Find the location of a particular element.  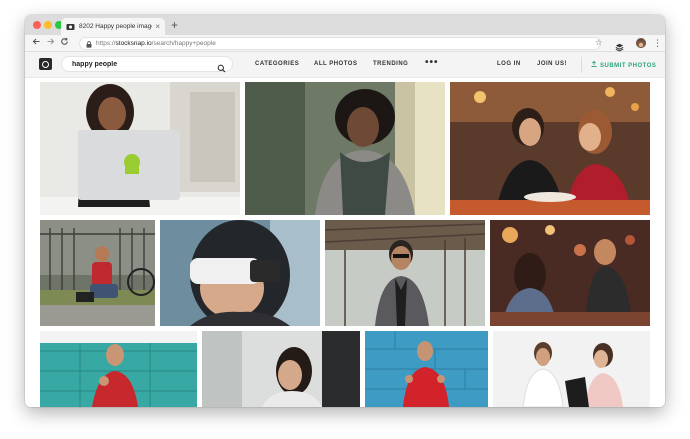

new-tab-button: + is located at coordinates (174, 25).